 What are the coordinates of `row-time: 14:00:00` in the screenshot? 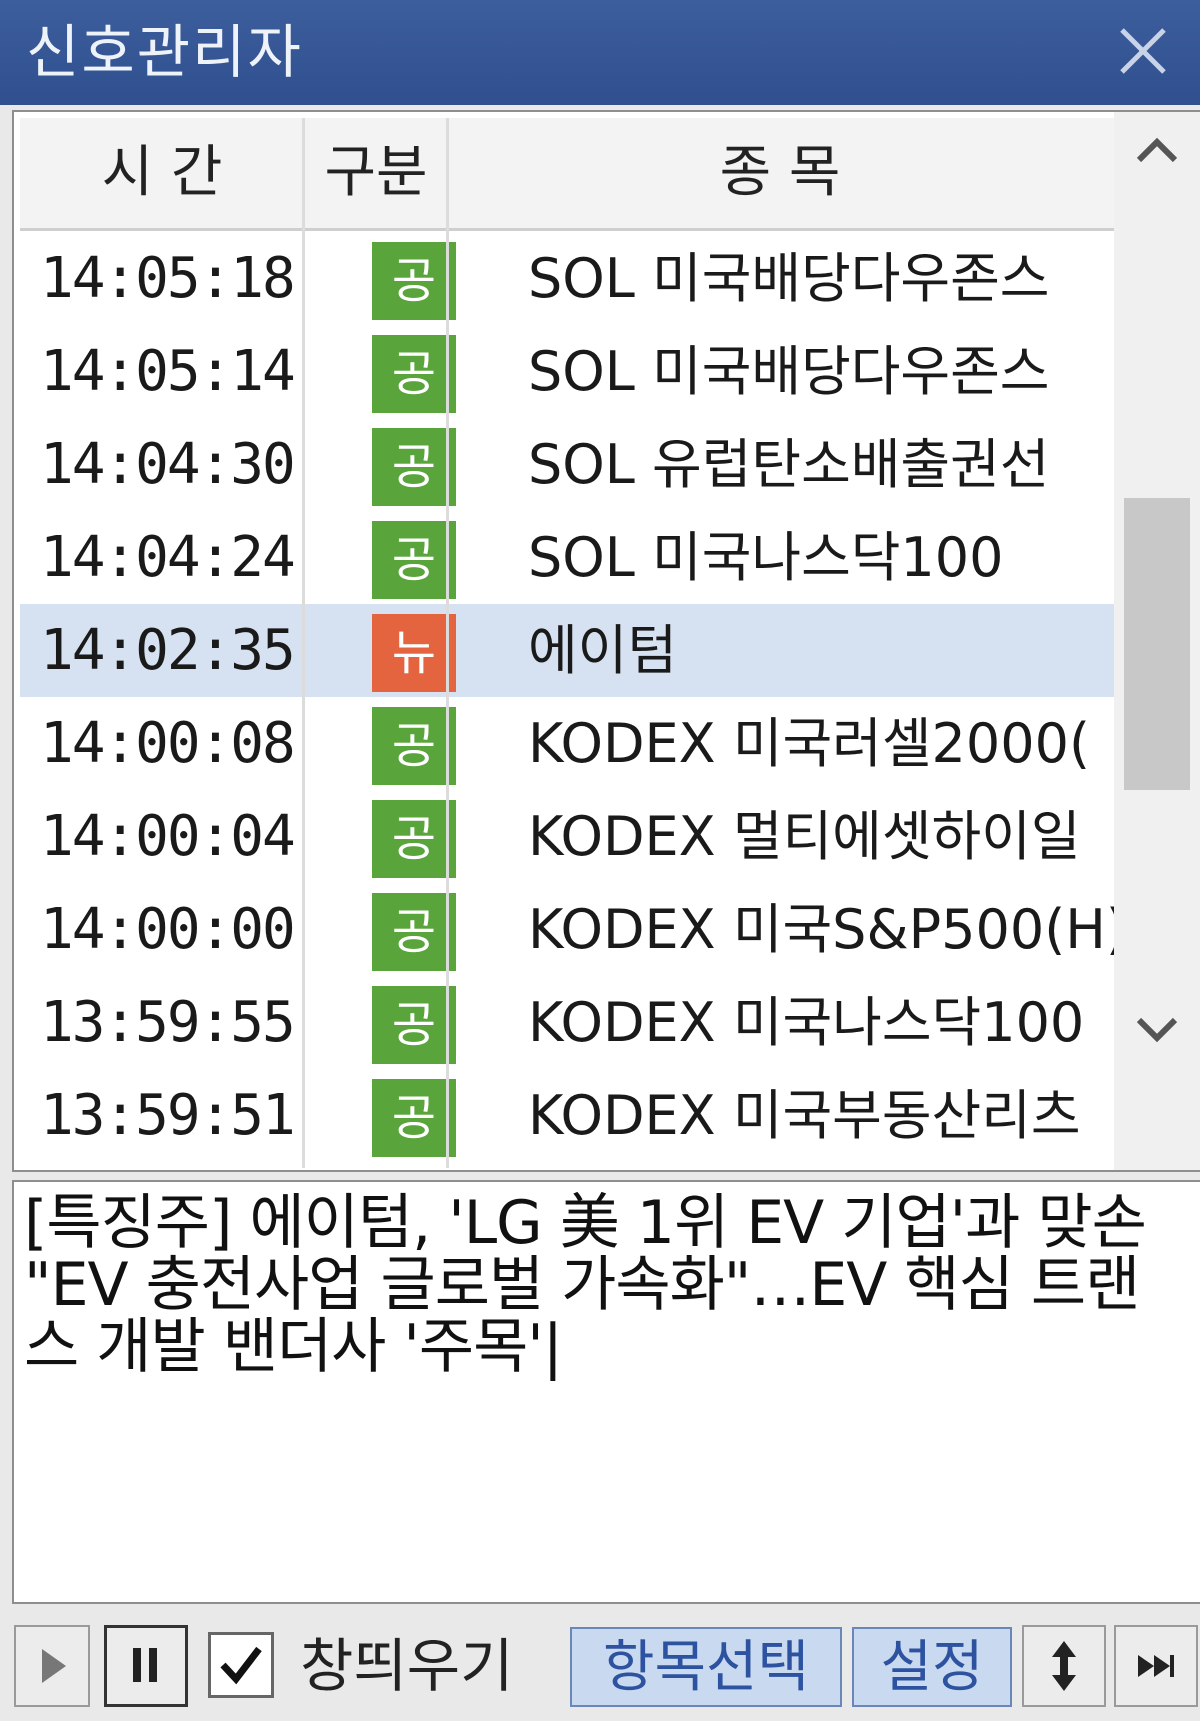 It's located at (168, 929).